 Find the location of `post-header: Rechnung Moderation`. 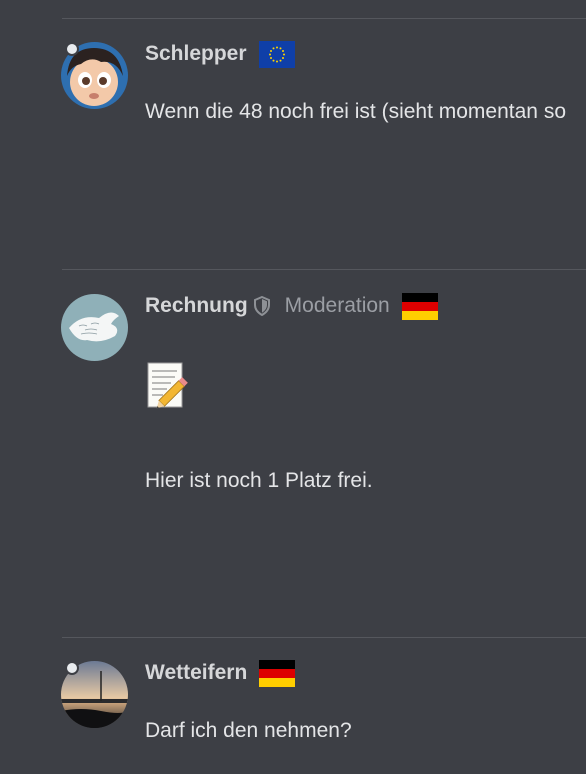

post-header: Rechnung Moderation is located at coordinates (291, 306).